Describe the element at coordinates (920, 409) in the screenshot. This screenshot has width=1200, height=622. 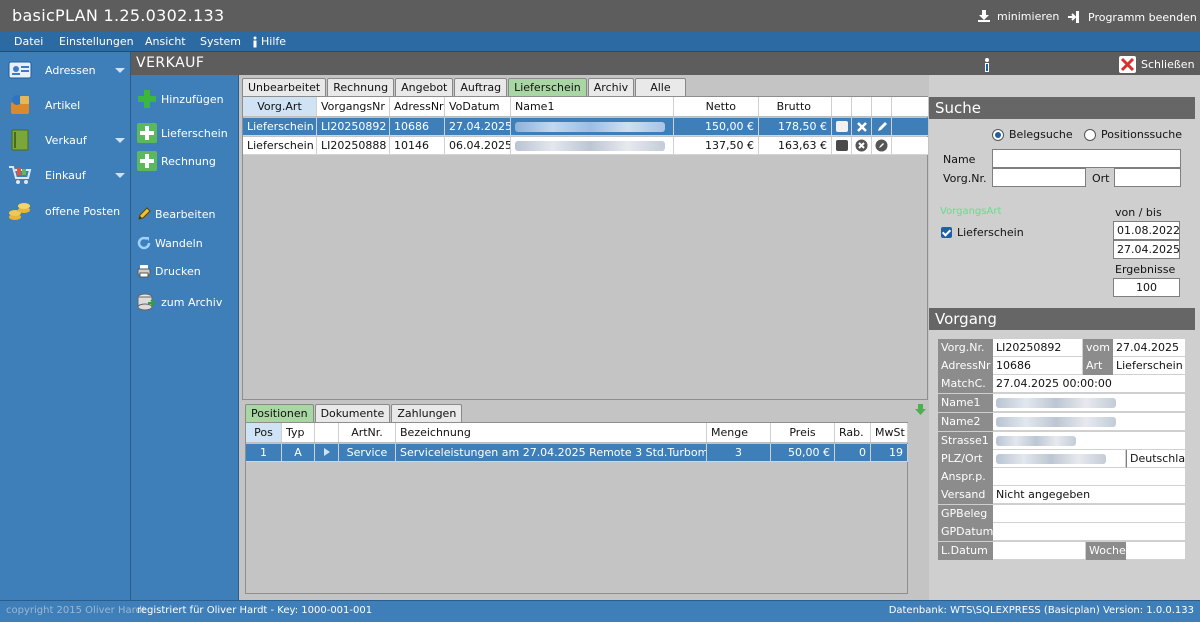
I see `arrow-down-icon` at that location.